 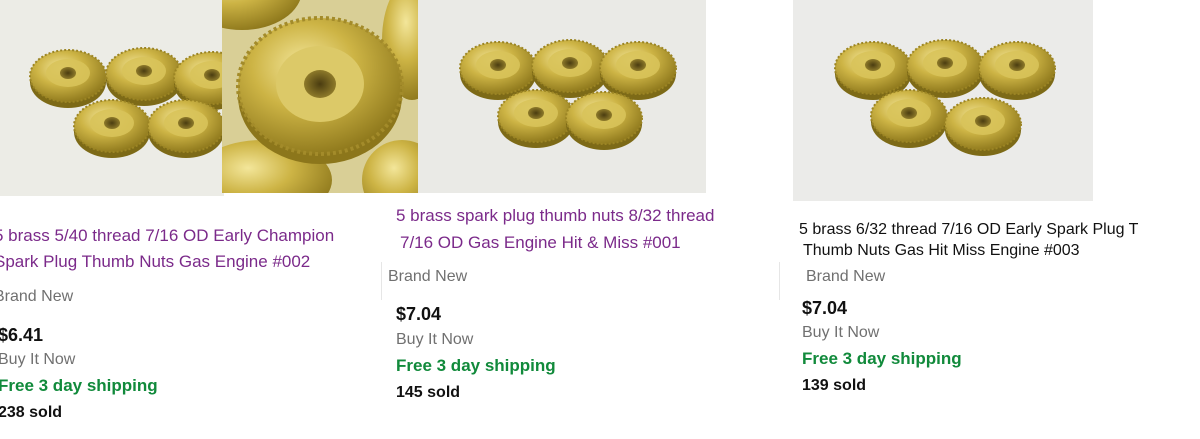 What do you see at coordinates (419, 314) in the screenshot?
I see `listing-2-price: $7.04` at bounding box center [419, 314].